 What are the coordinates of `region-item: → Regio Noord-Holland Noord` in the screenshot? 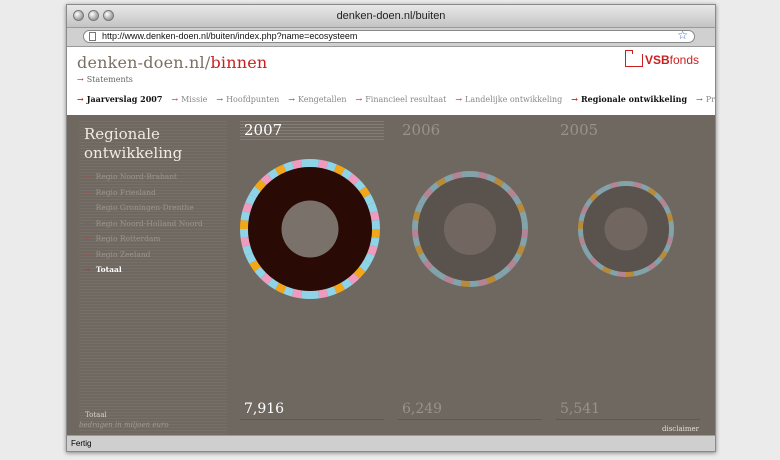 It's located at (143, 224).